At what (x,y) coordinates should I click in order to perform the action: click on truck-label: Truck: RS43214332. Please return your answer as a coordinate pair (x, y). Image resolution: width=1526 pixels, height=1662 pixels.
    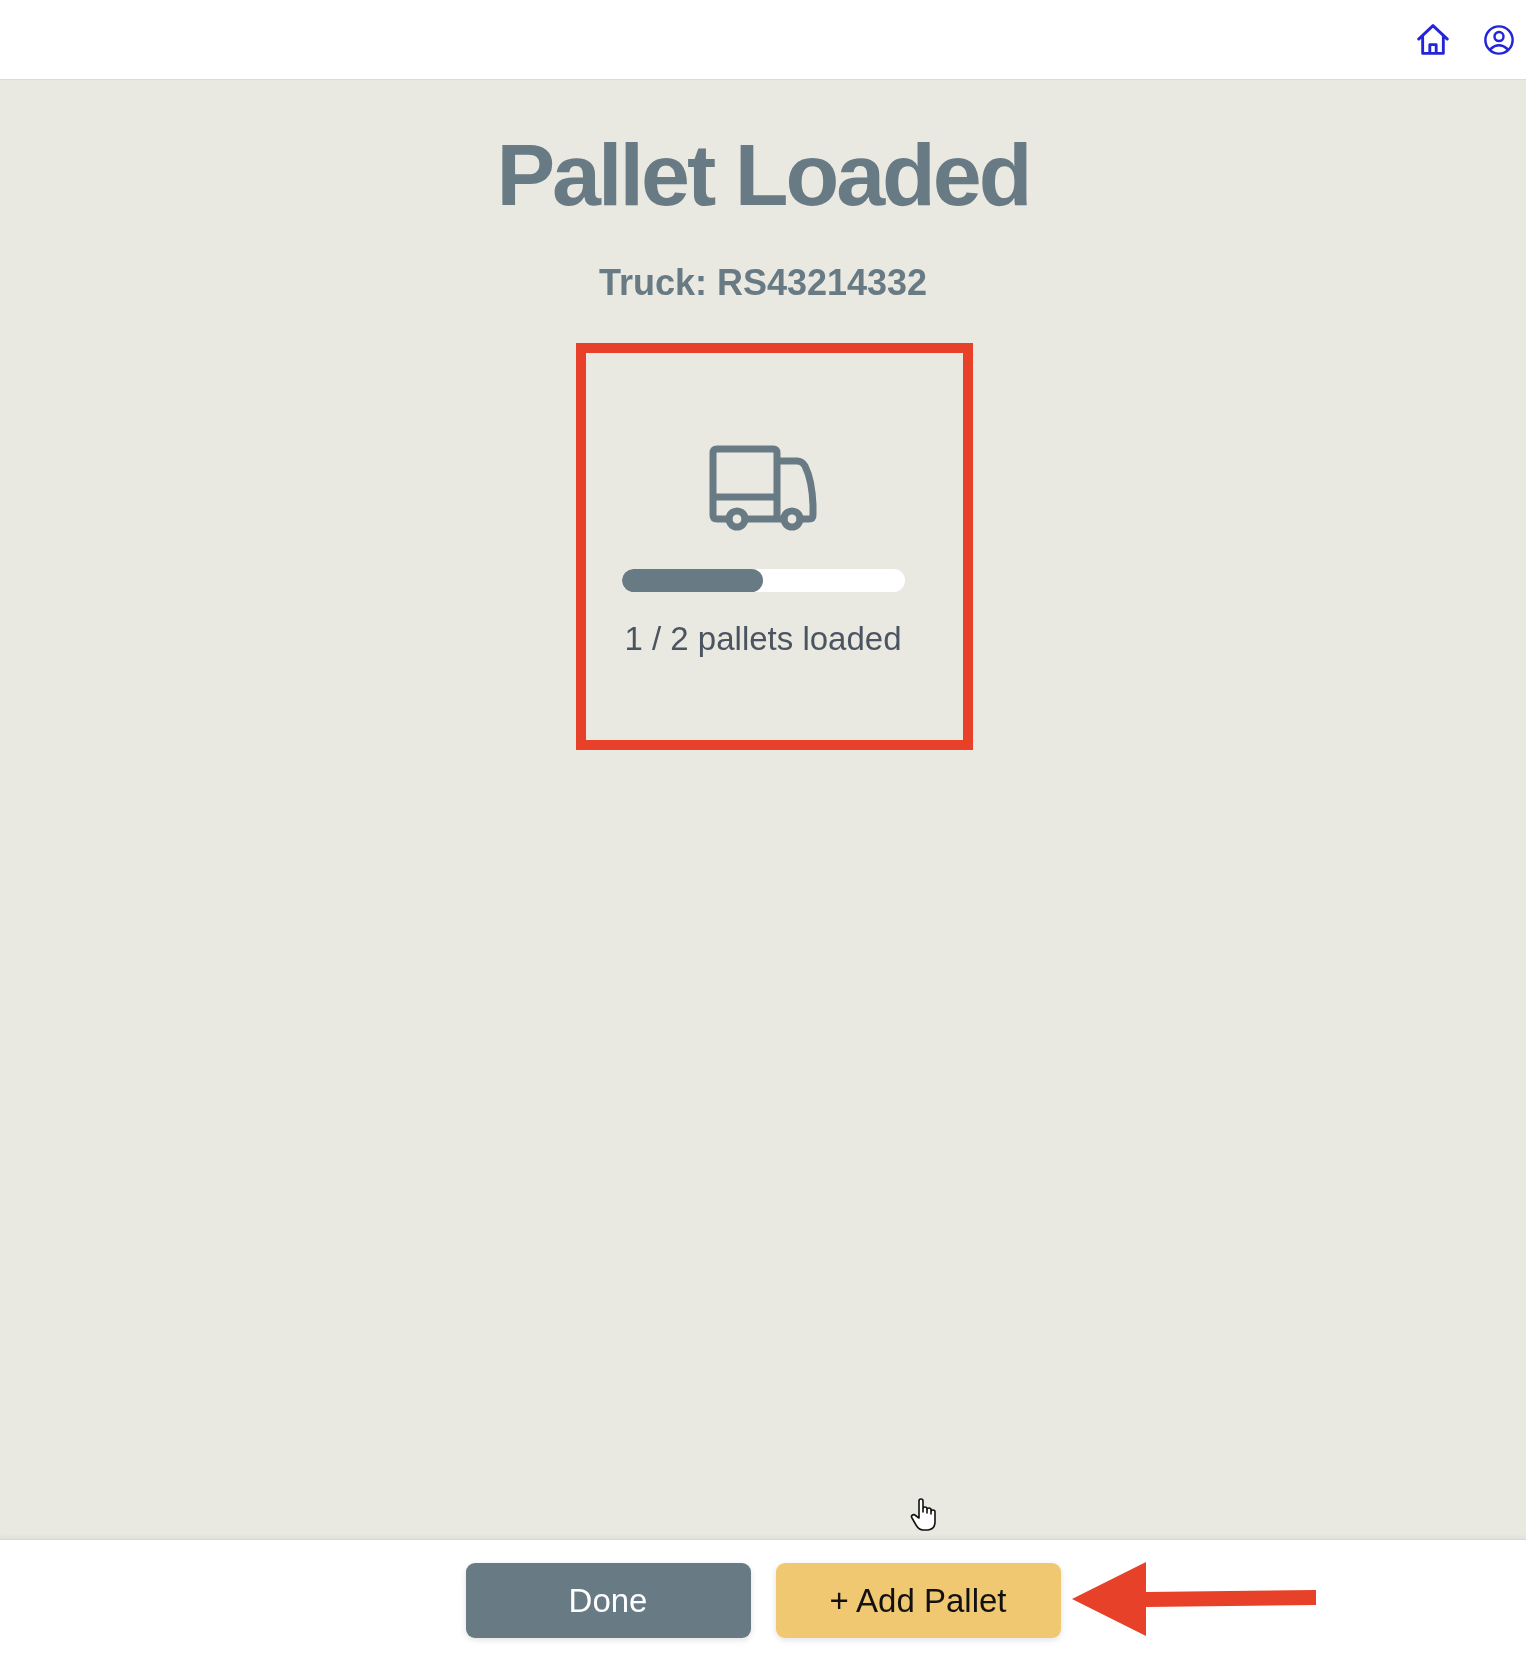
    Looking at the image, I should click on (763, 282).